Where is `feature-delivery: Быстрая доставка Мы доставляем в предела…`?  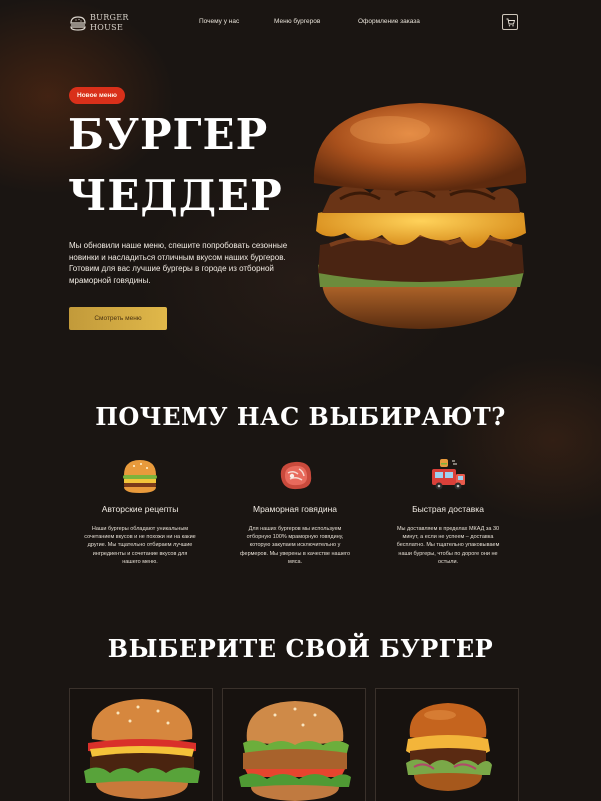
feature-delivery: Быстрая доставка Мы доставляем в предела… is located at coordinates (448, 510).